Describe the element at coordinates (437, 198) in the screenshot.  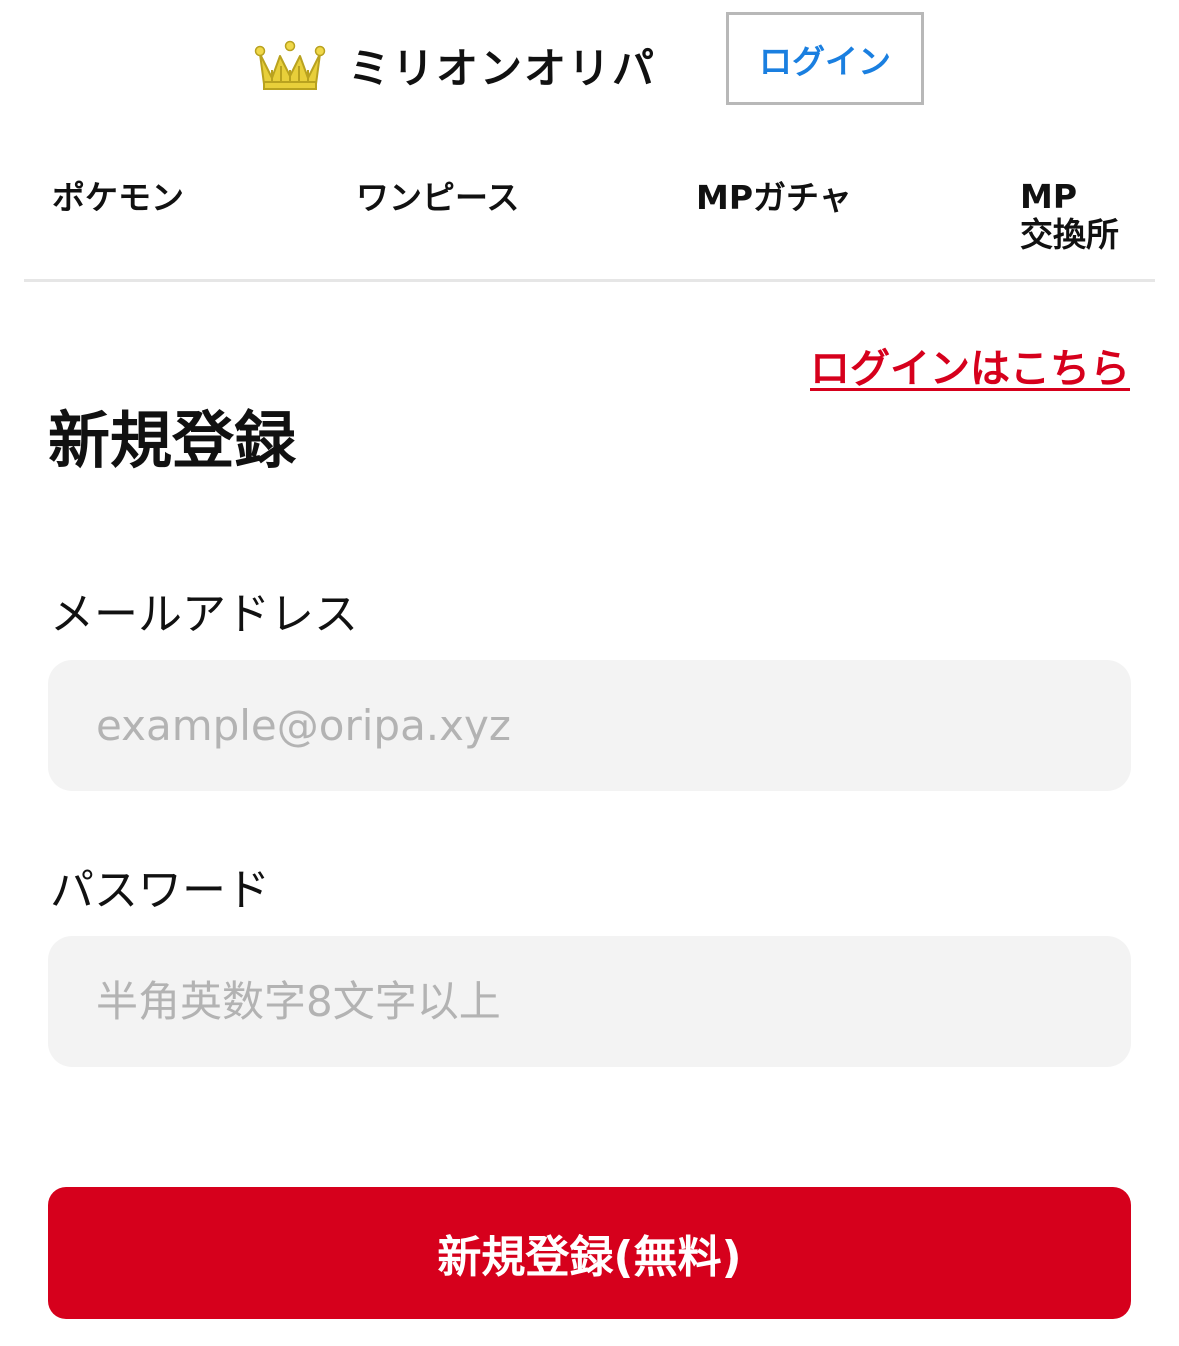
I see `nav-item-onepiece: ワンピース` at that location.